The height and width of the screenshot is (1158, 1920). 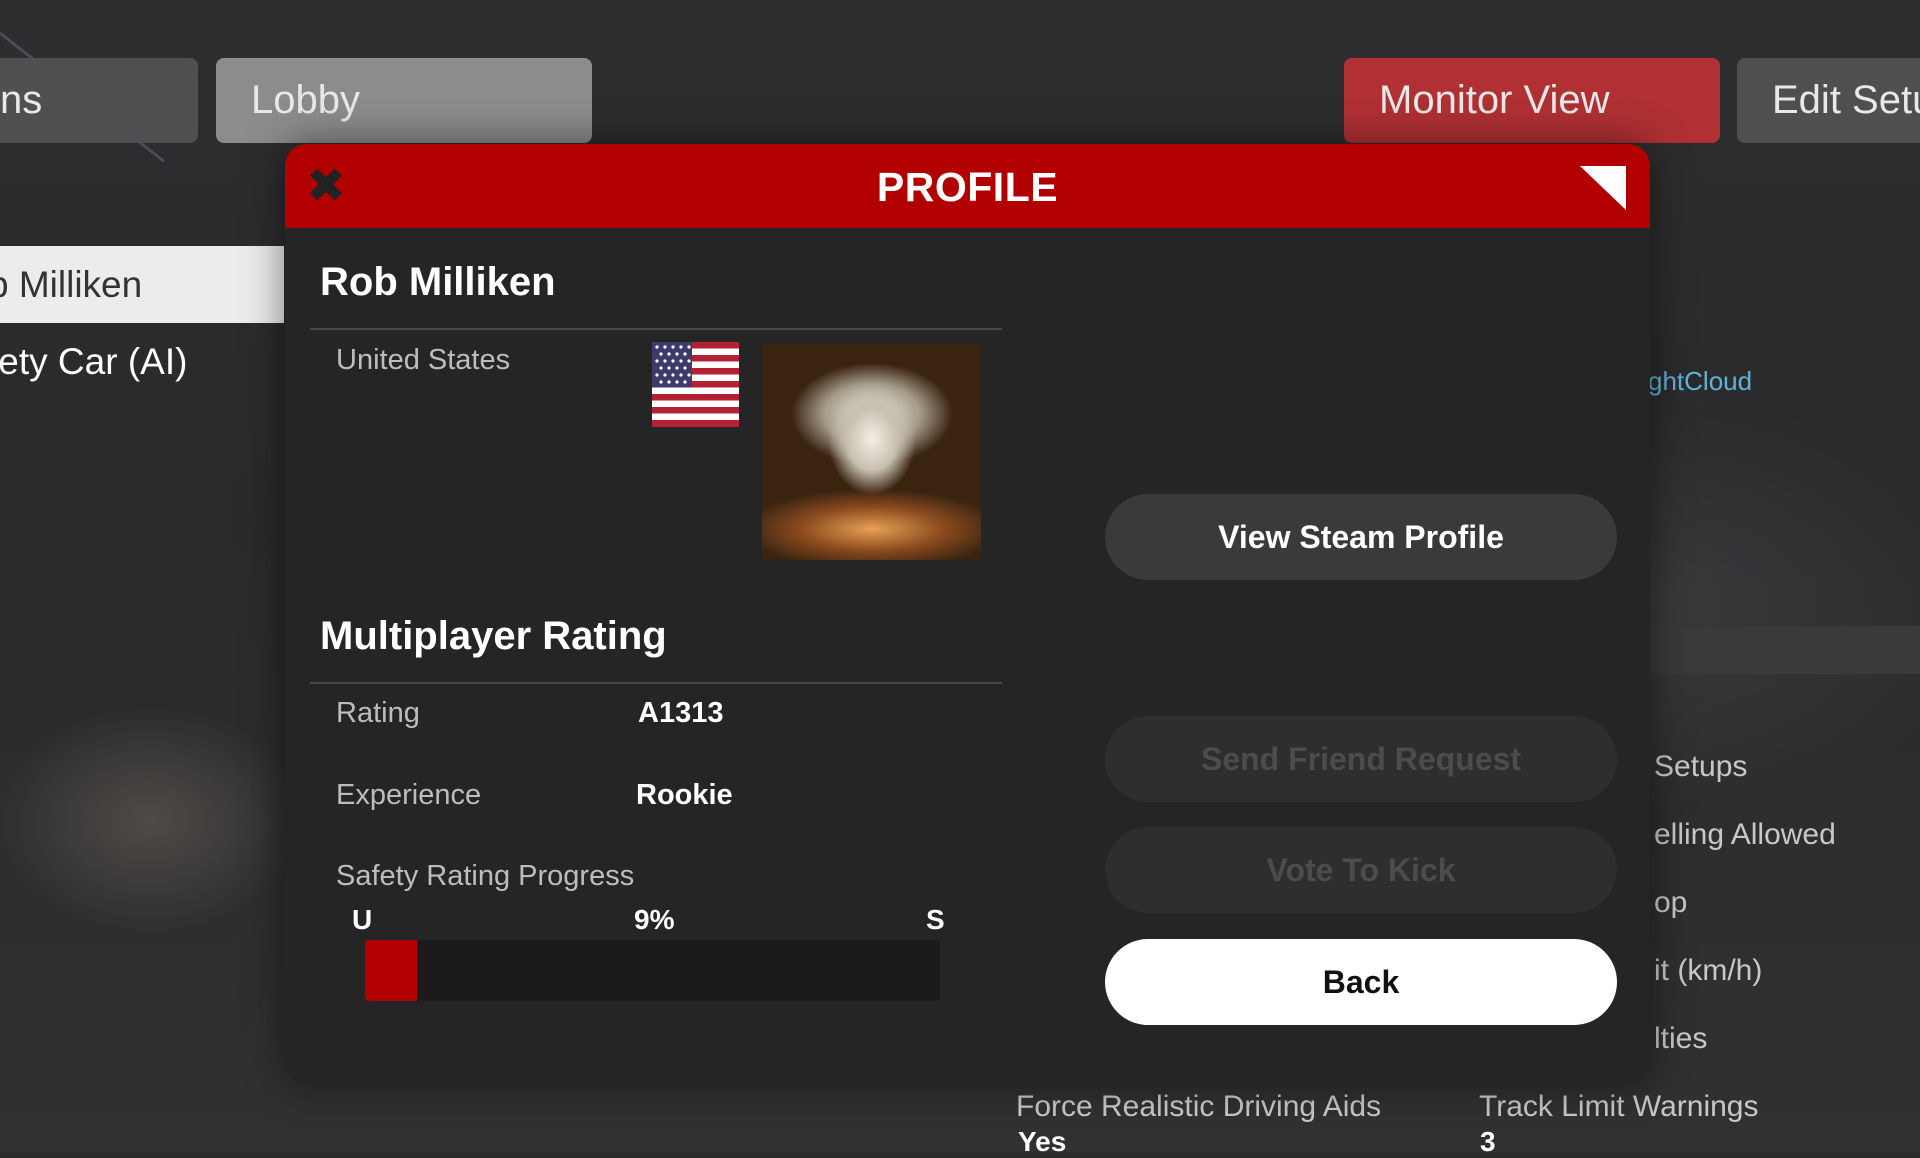 I want to click on dialog-title: PROFILE, so click(x=967, y=187).